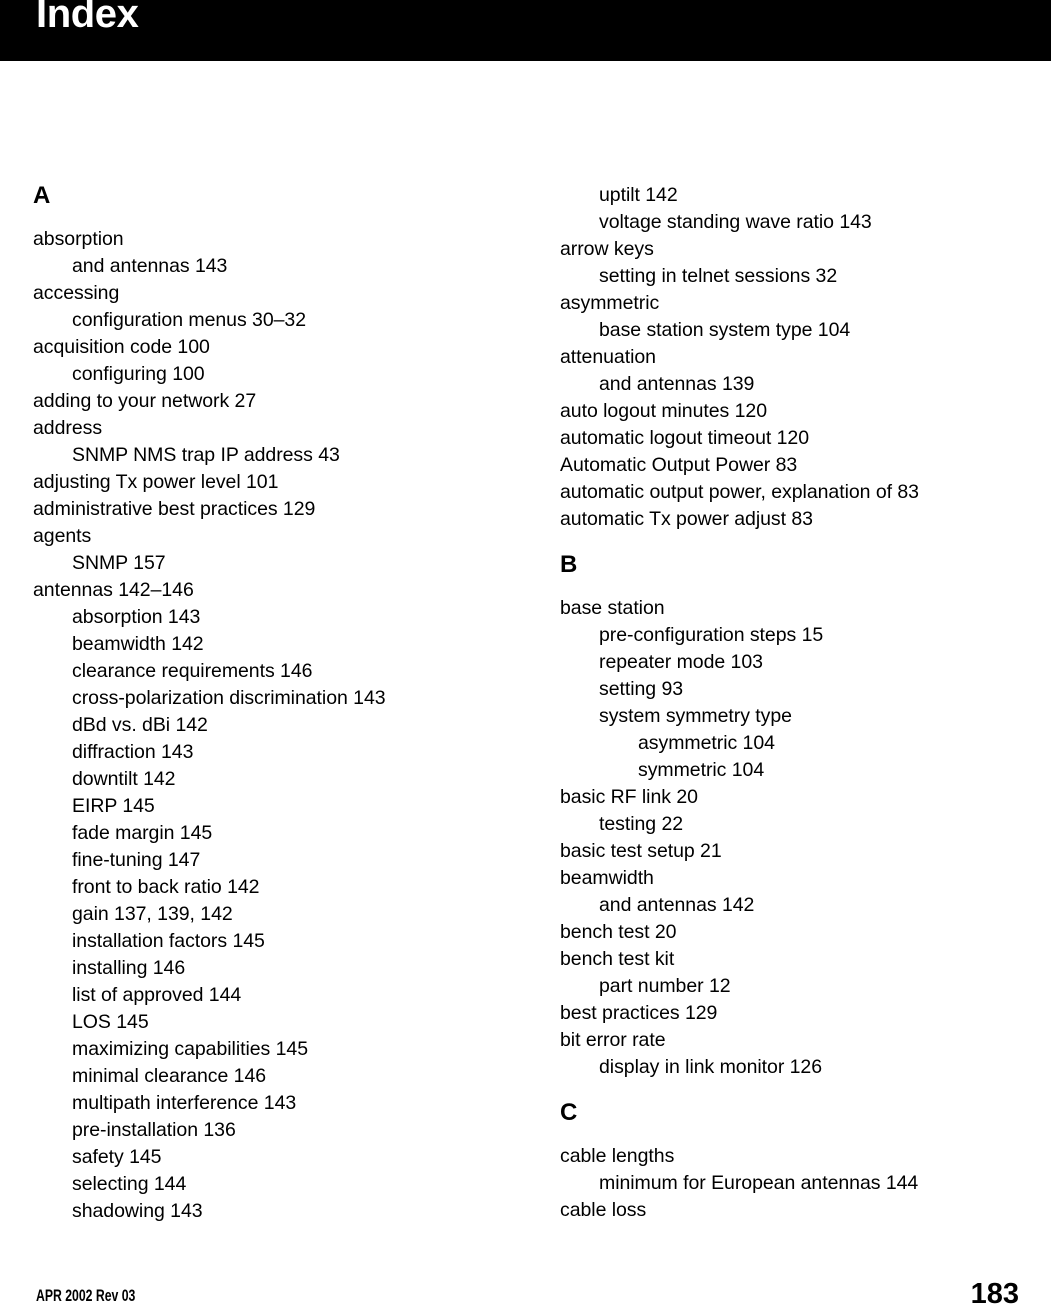  I want to click on index-entry: accessing, so click(76, 293).